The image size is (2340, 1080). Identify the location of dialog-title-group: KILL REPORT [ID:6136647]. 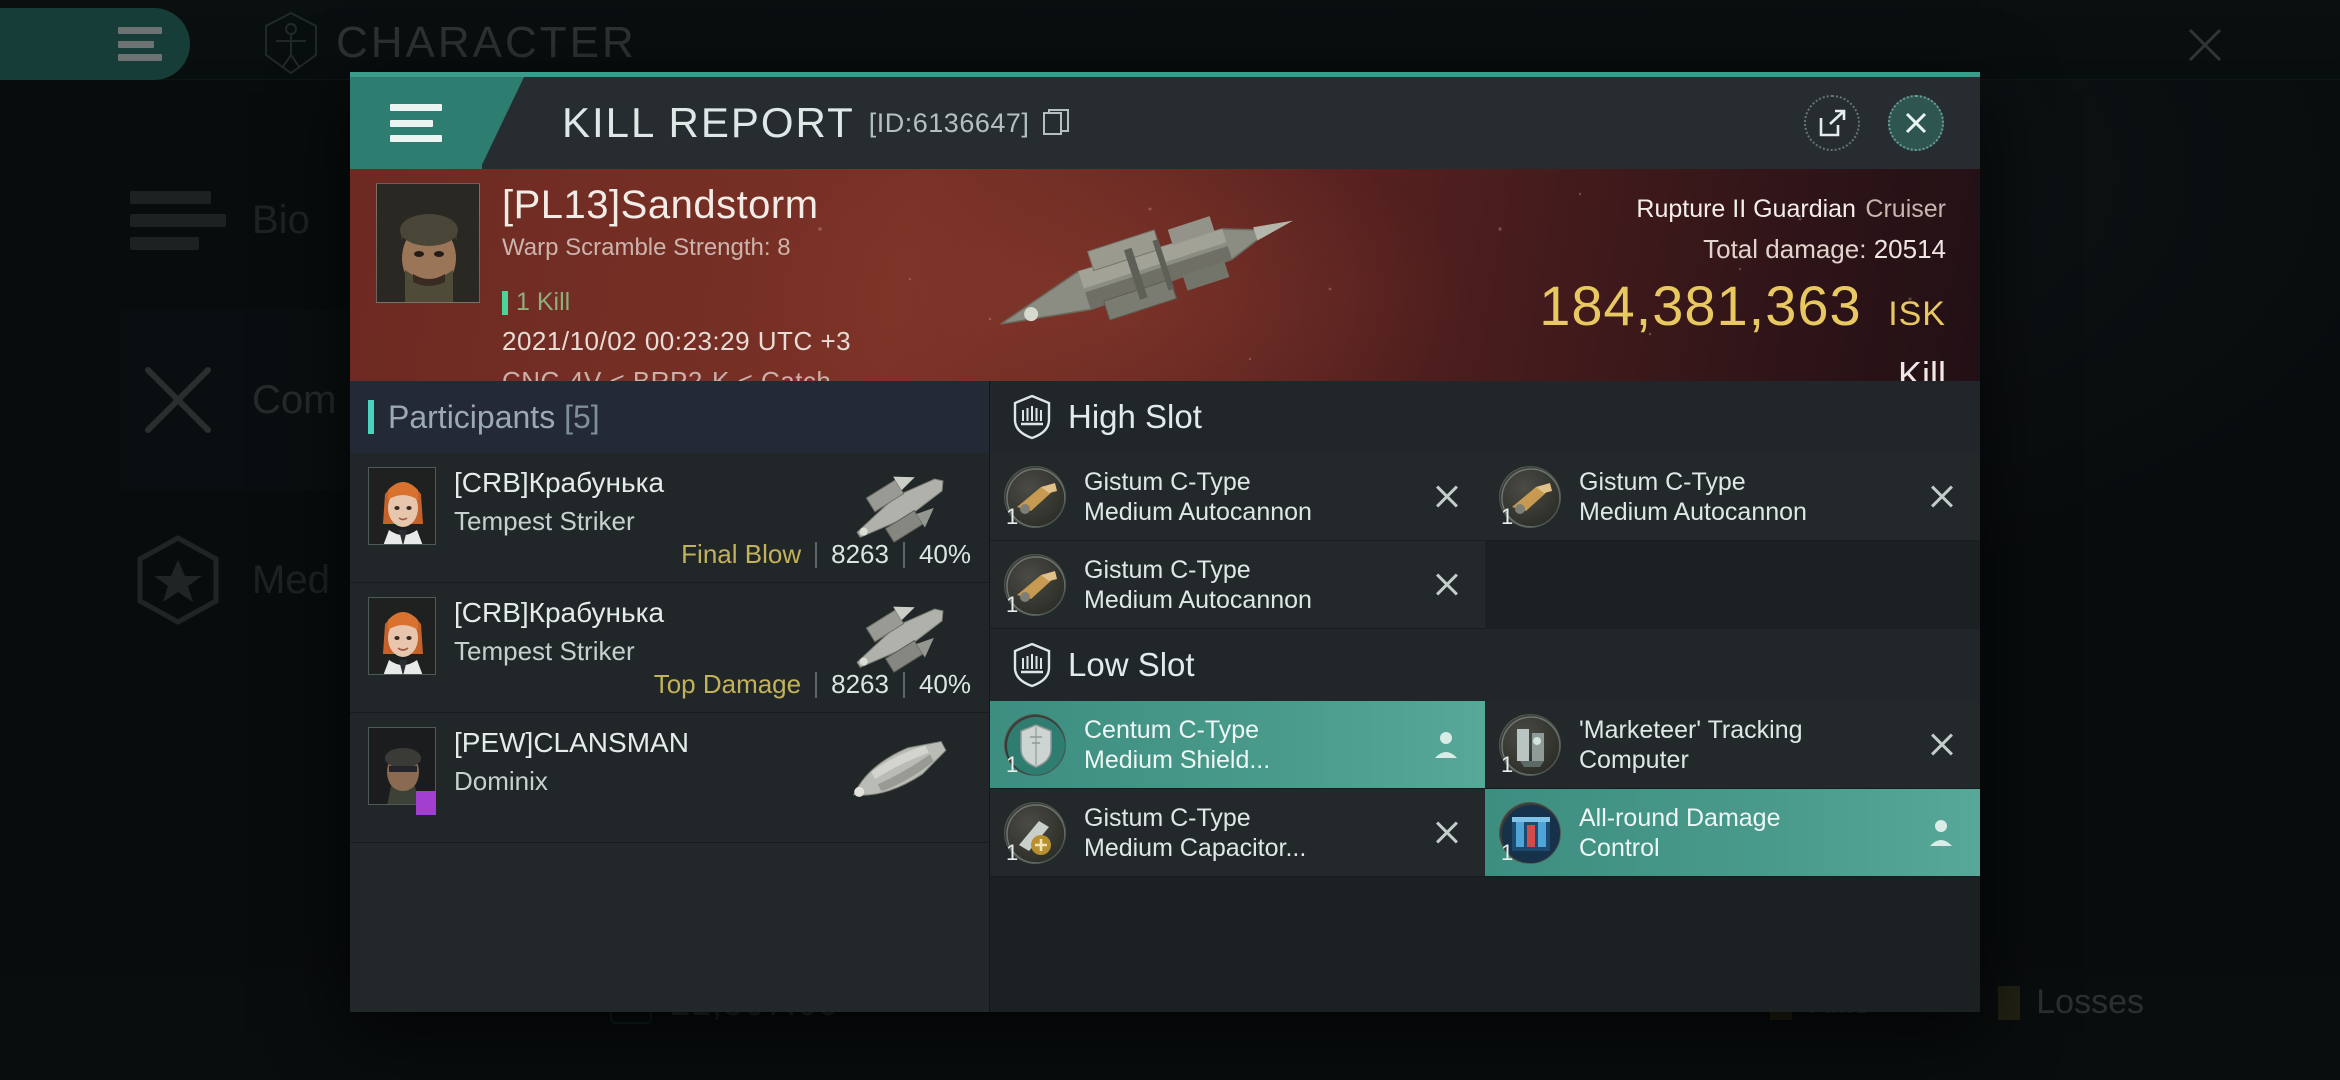
(1143, 123).